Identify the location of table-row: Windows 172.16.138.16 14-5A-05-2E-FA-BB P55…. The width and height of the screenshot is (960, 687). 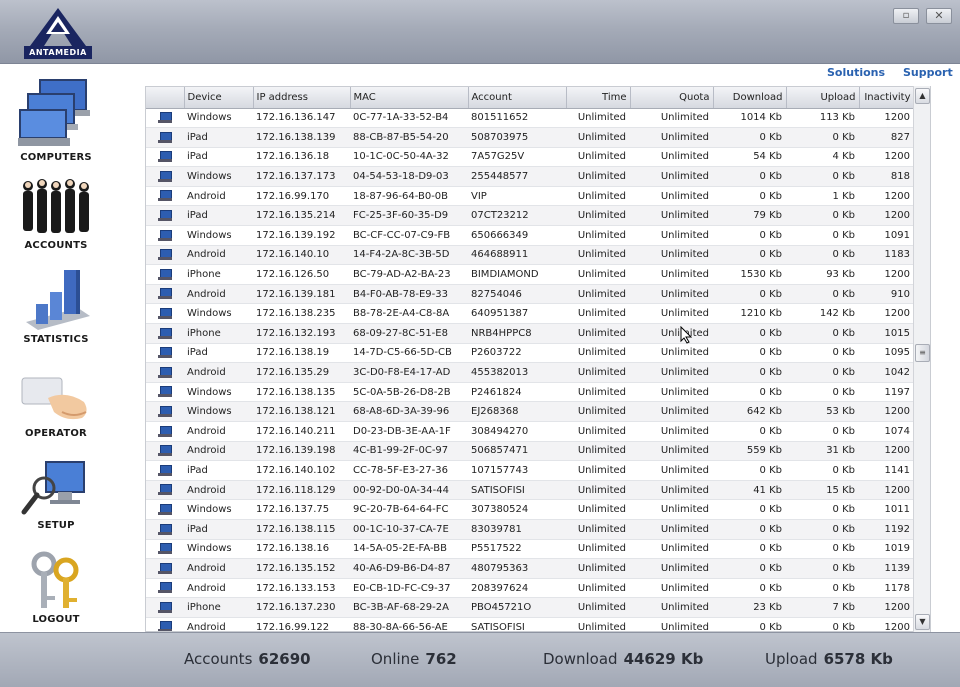
(530, 549).